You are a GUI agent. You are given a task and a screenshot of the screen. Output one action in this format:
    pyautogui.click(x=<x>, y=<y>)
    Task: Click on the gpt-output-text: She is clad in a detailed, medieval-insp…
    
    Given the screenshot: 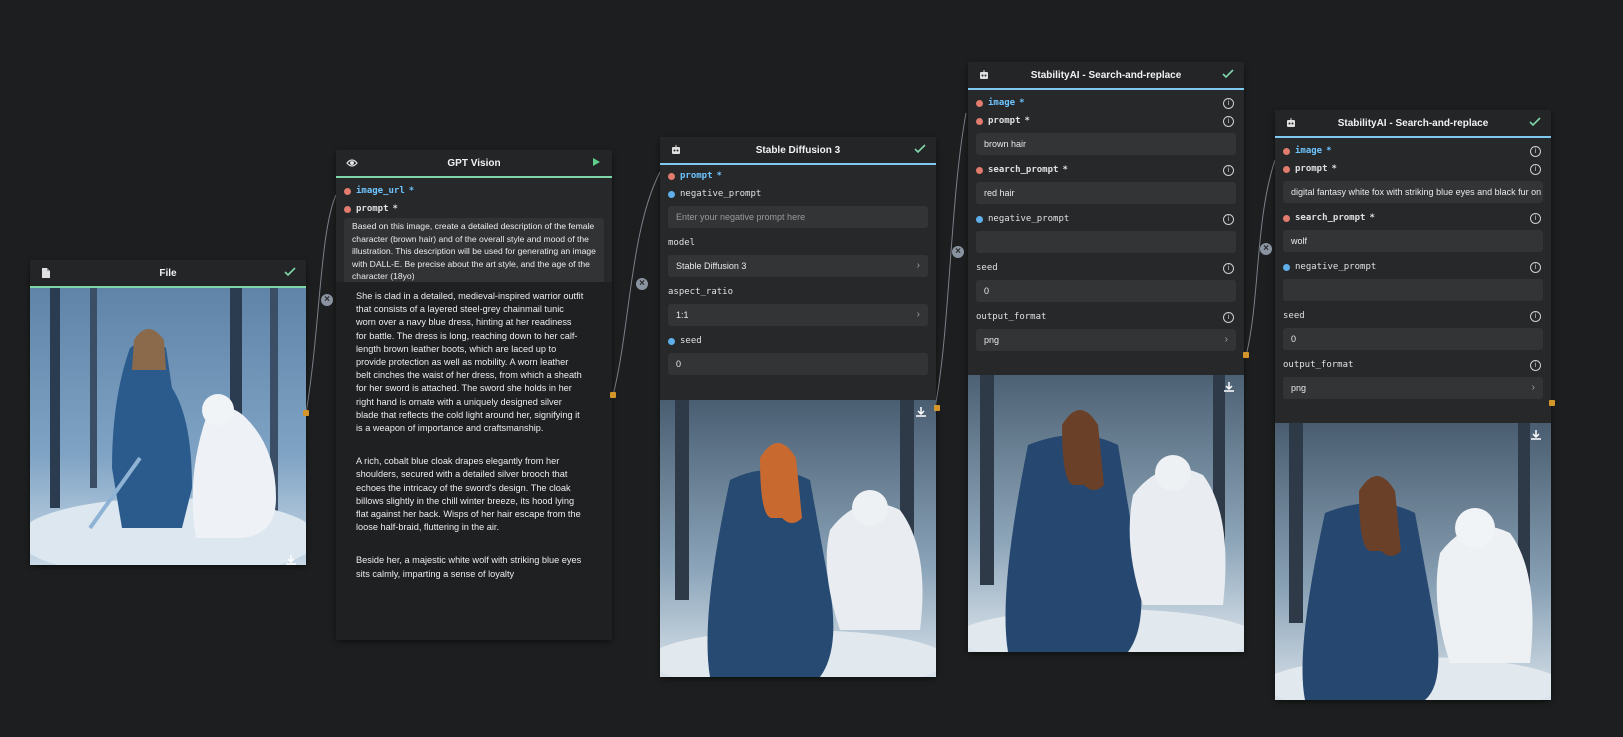 What is the action you would take?
    pyautogui.click(x=470, y=445)
    